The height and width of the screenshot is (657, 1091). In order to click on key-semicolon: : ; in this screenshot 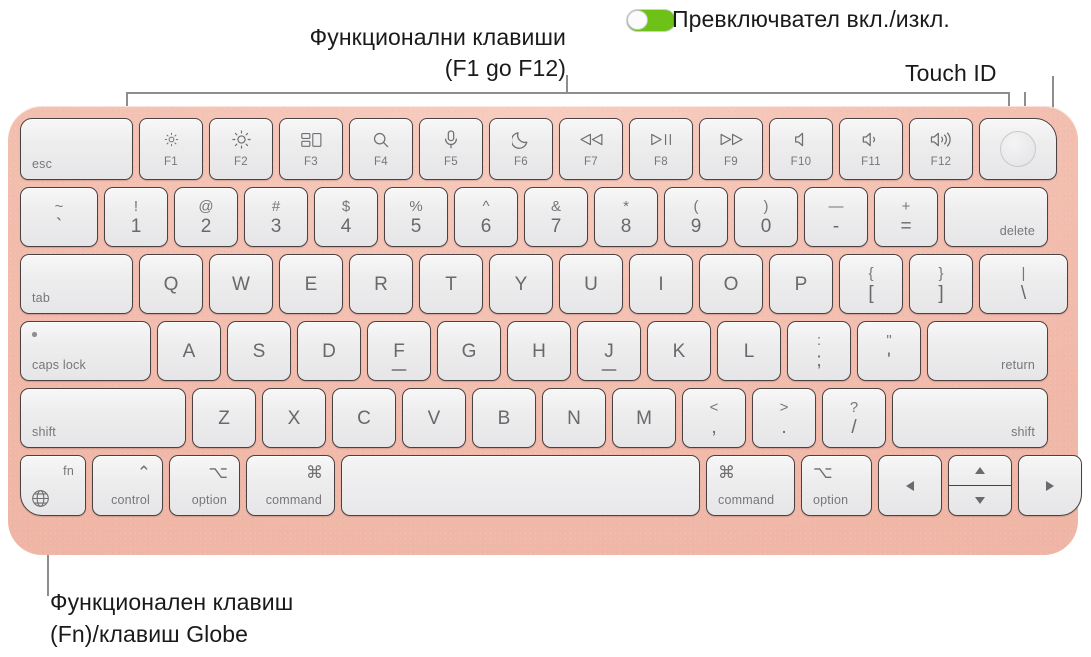, I will do `click(819, 351)`.